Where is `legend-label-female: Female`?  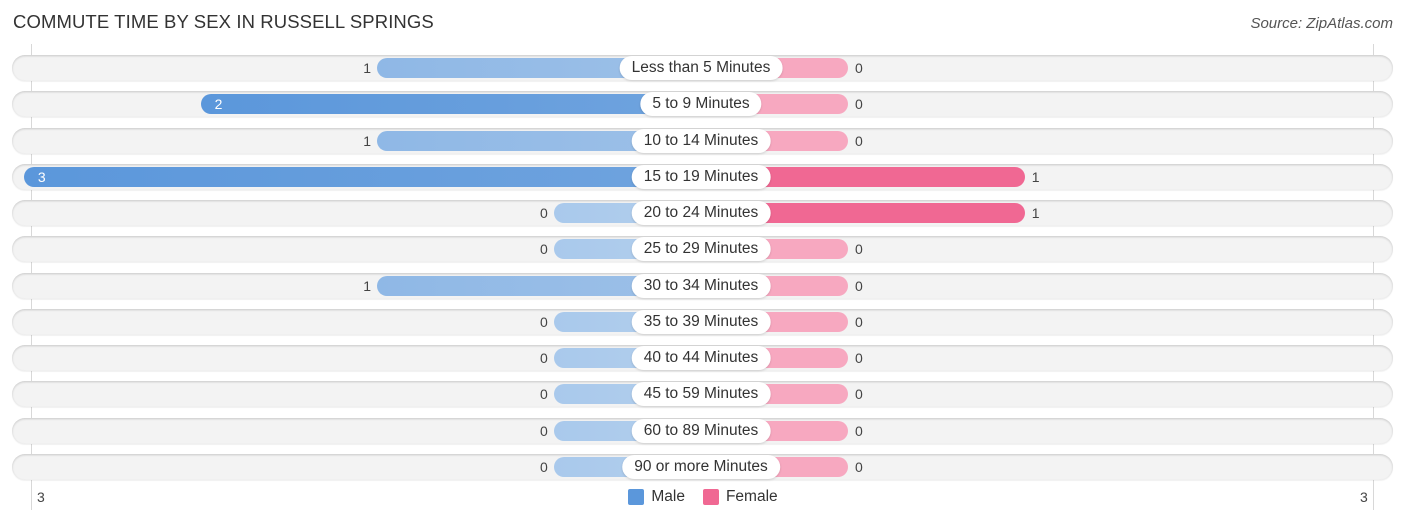
legend-label-female: Female is located at coordinates (751, 496).